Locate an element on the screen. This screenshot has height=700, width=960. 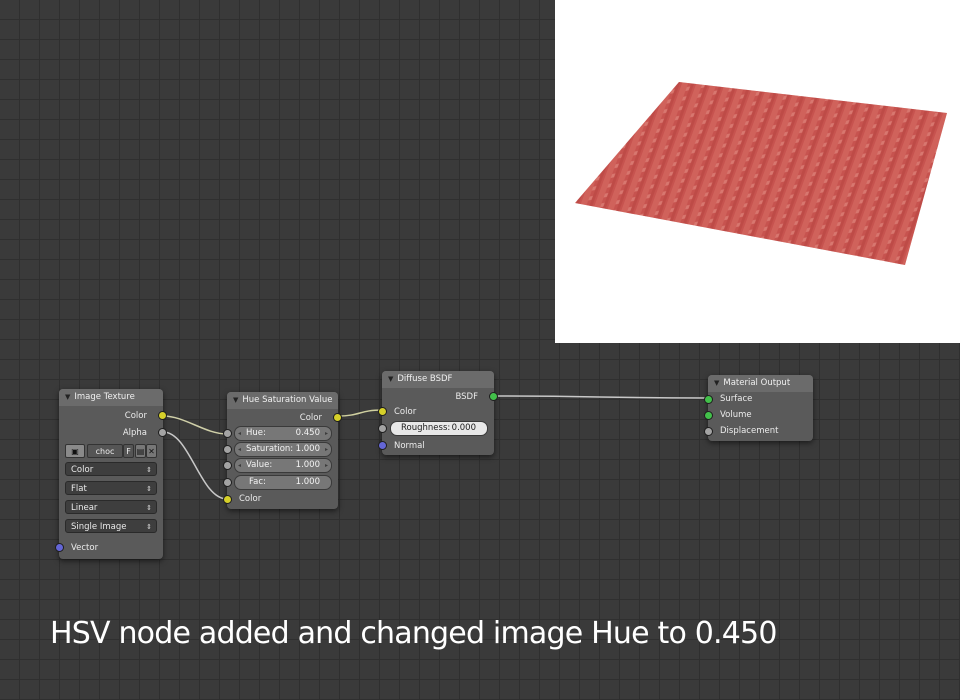
link-image-alpha-to-hsv-color is located at coordinates (195, 465).